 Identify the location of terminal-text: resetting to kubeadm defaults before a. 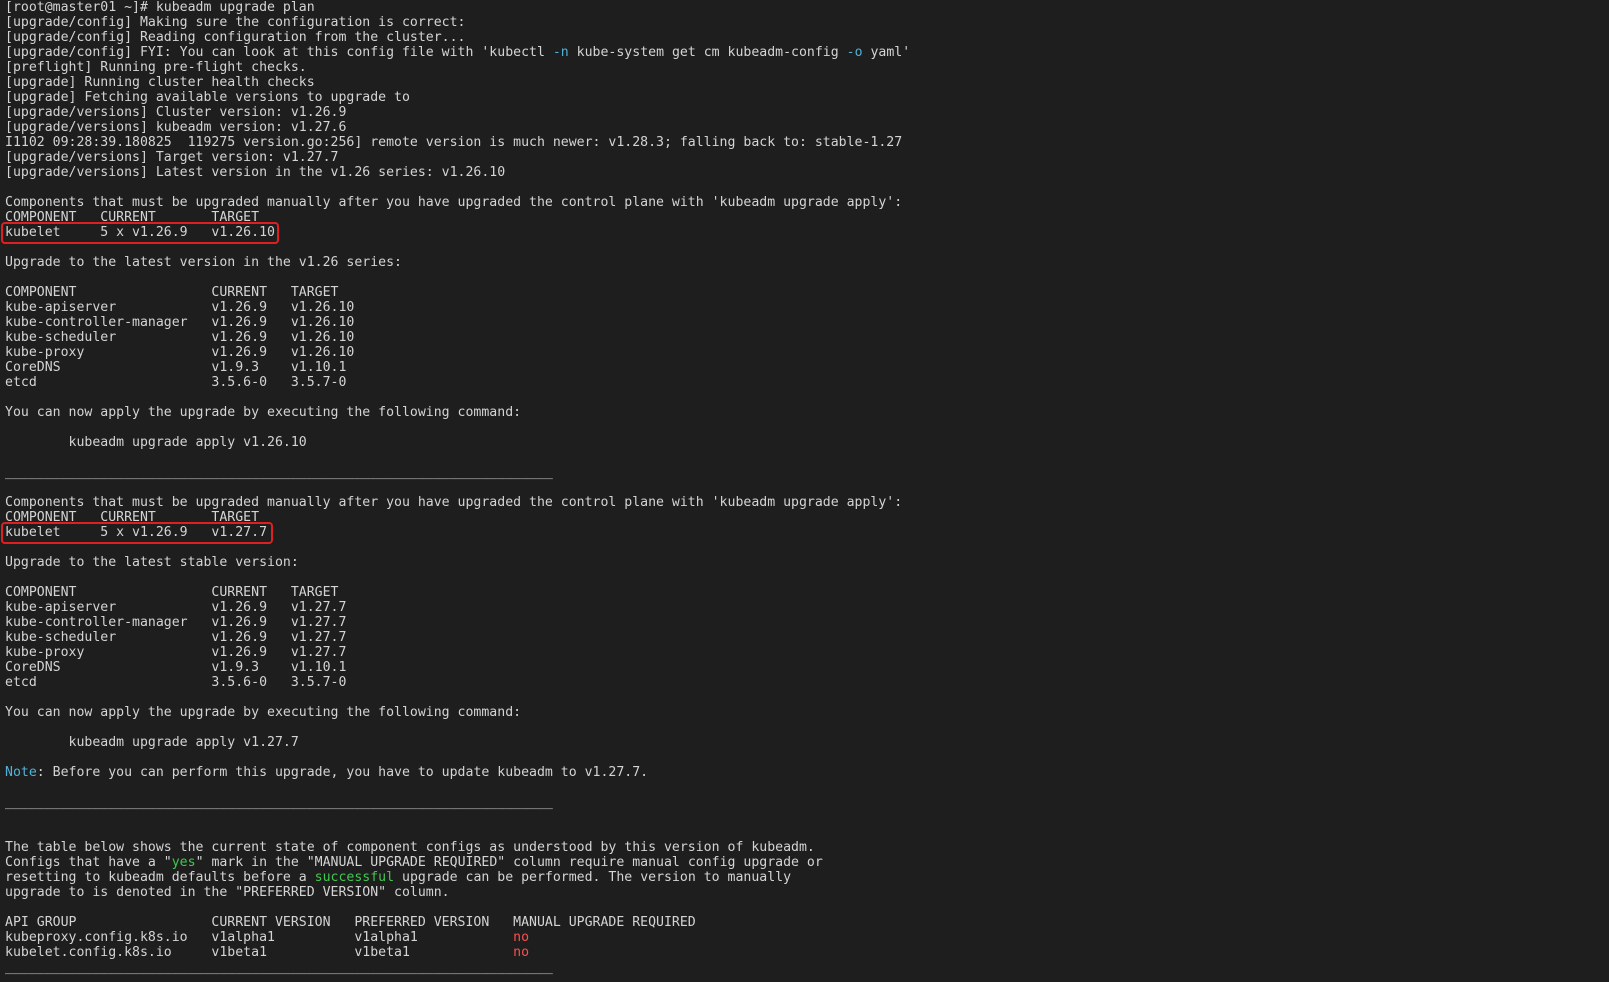
(160, 877).